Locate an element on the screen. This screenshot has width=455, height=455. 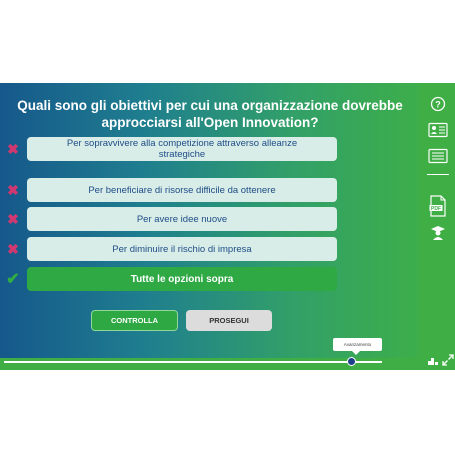
option-row: ✔ Tutte le opzioni sopra is located at coordinates (172, 279).